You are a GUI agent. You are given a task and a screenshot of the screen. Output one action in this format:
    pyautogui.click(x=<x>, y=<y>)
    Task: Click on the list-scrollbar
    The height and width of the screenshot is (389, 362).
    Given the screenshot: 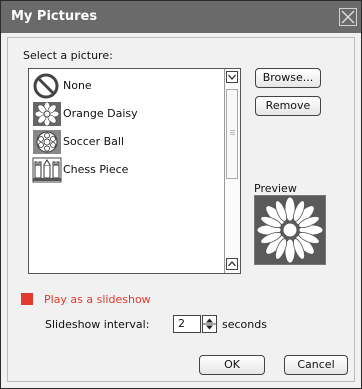 What is the action you would take?
    pyautogui.click(x=232, y=171)
    